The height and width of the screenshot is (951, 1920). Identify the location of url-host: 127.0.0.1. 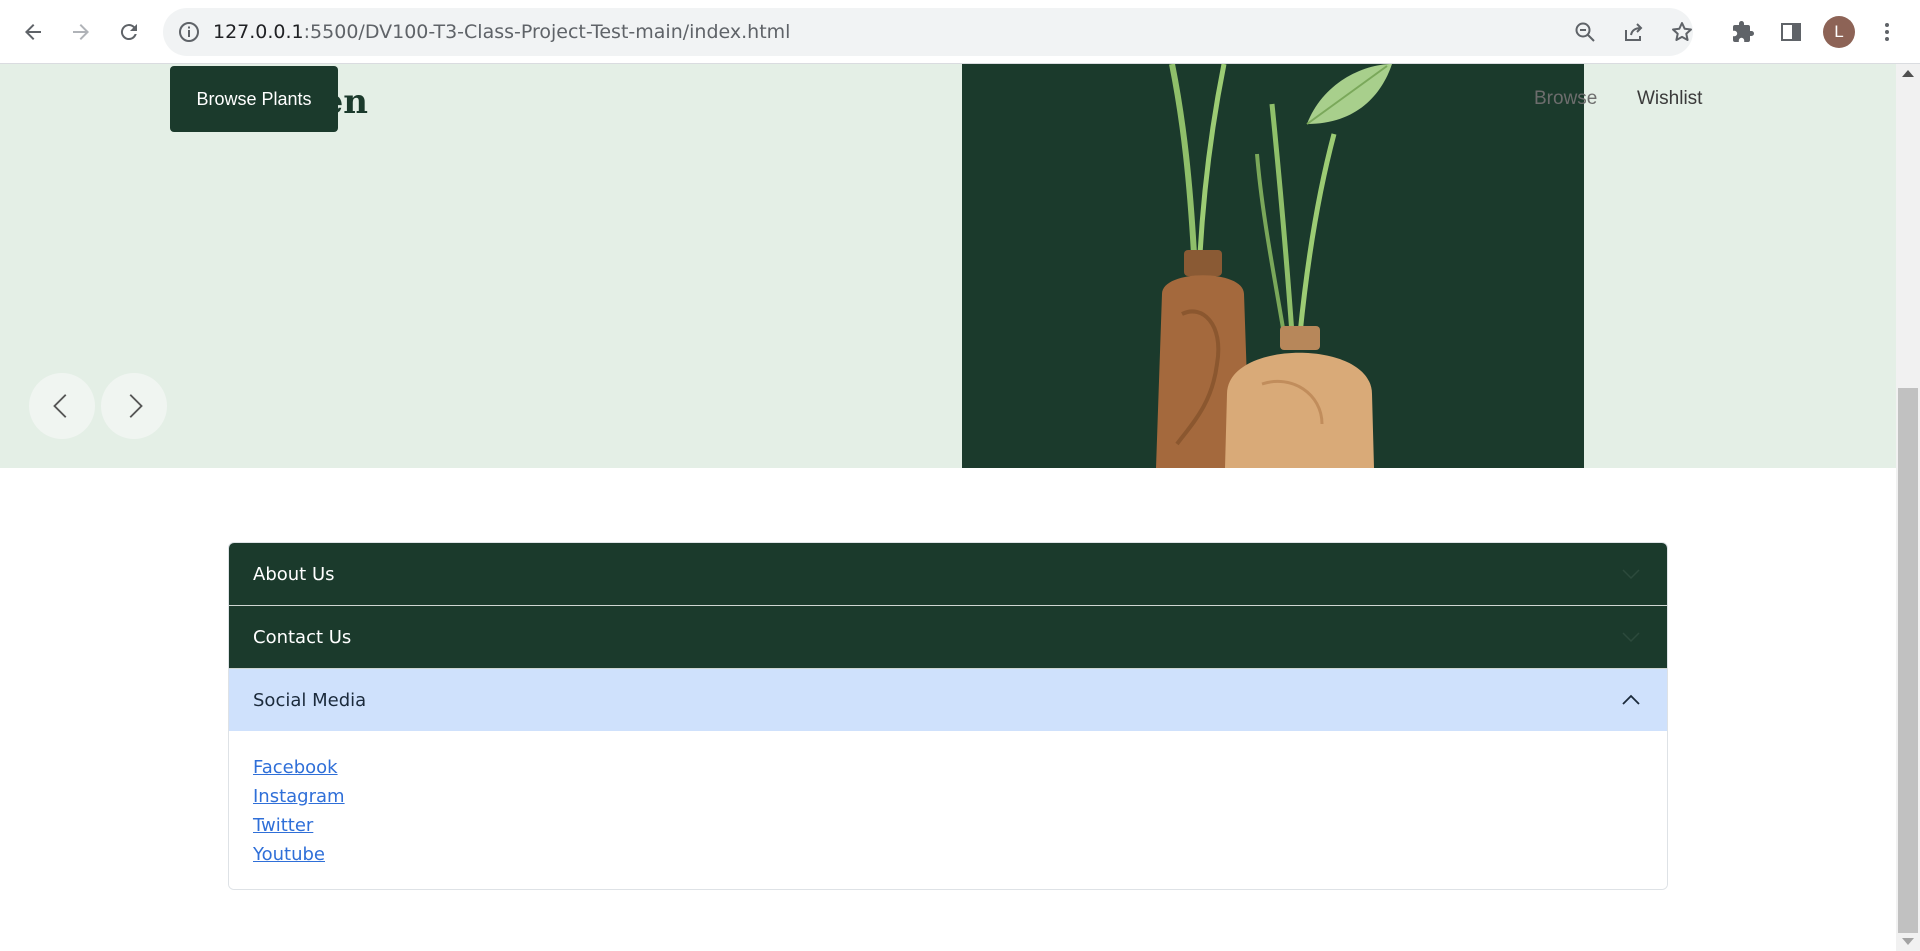
(258, 32).